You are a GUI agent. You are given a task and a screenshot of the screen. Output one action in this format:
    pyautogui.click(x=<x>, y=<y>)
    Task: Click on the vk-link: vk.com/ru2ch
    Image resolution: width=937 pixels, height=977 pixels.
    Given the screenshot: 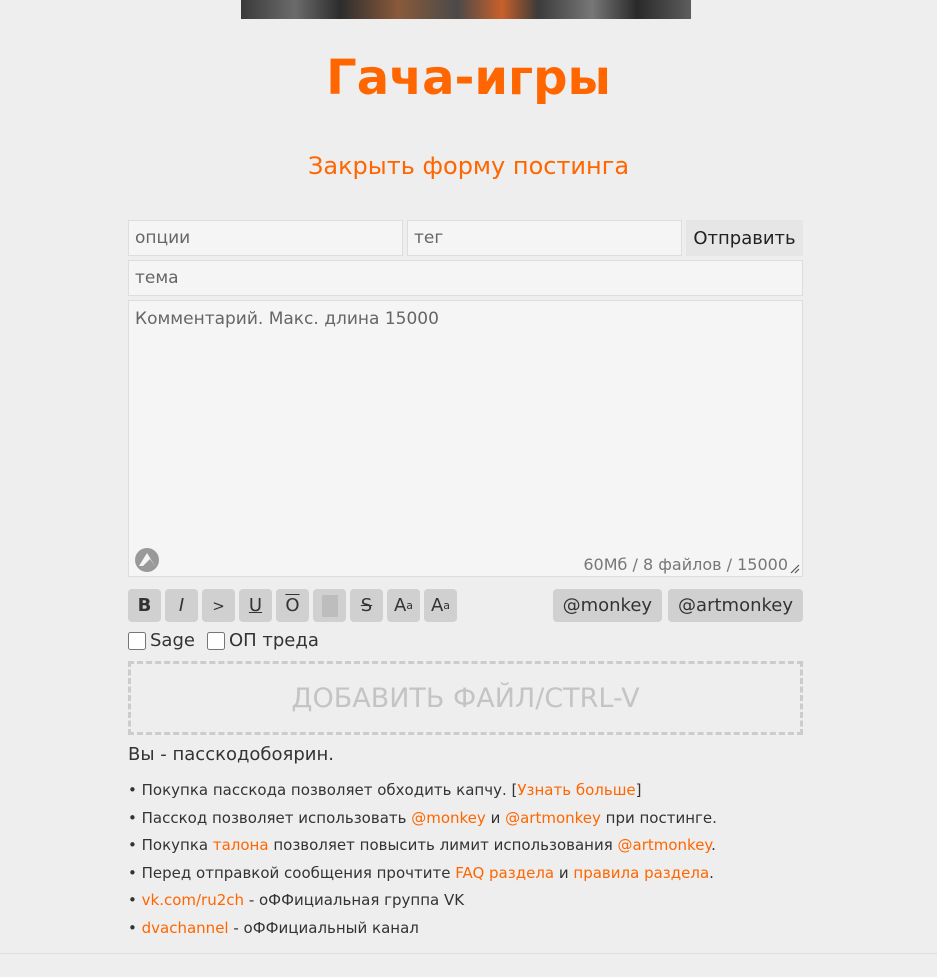 What is the action you would take?
    pyautogui.click(x=193, y=900)
    